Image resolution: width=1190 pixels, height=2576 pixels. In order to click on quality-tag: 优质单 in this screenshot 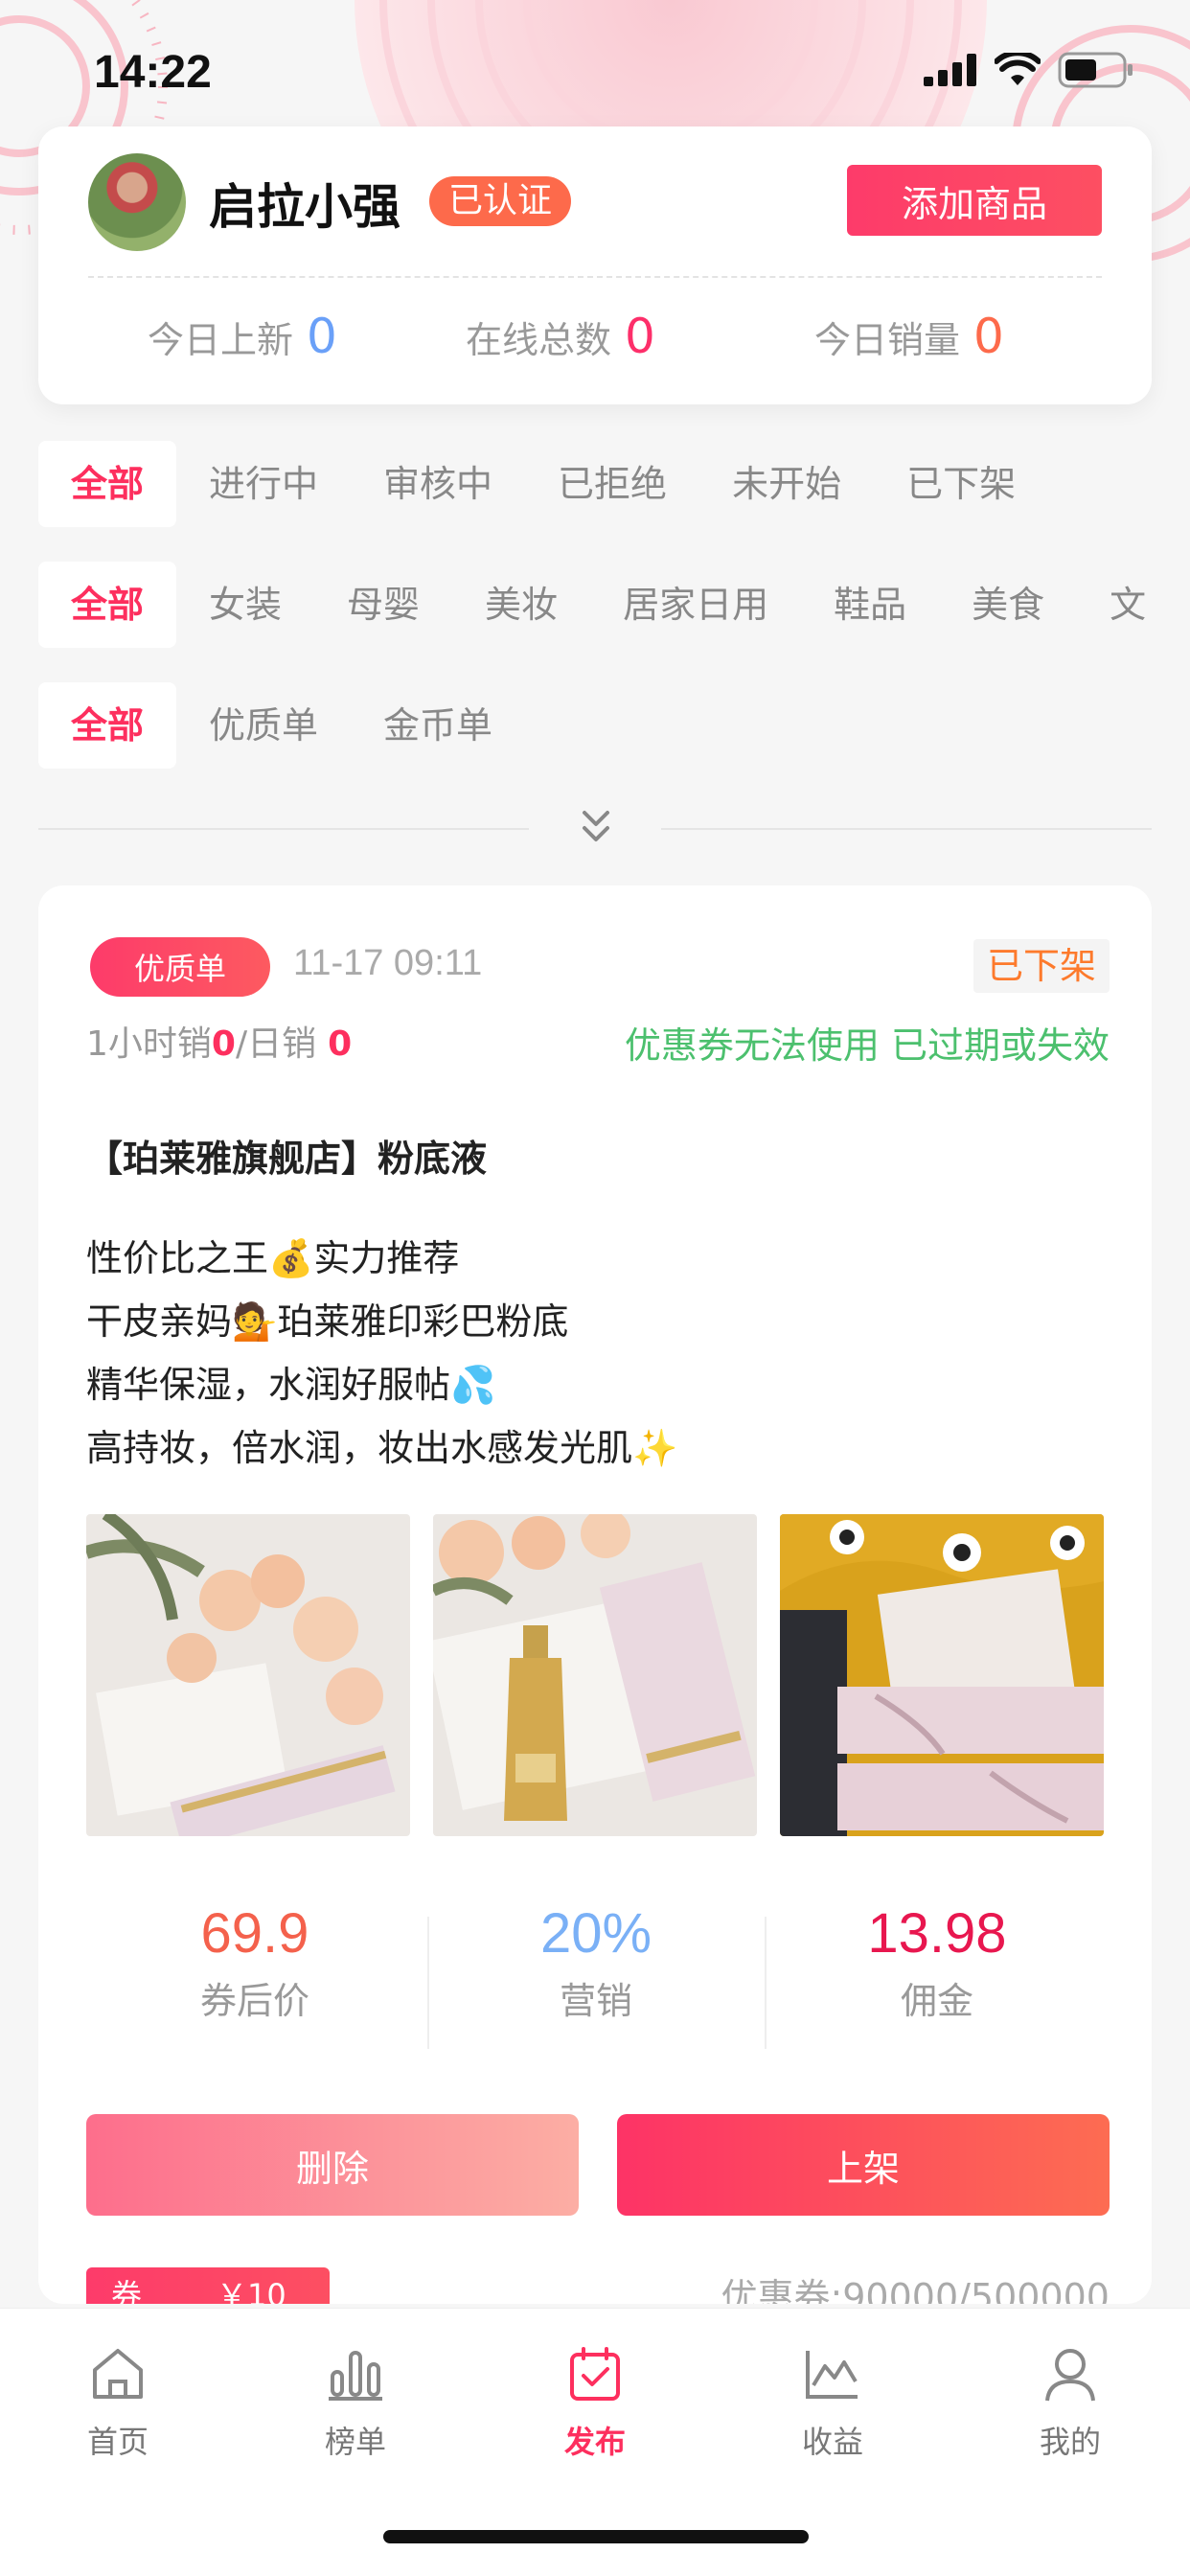, I will do `click(180, 967)`.